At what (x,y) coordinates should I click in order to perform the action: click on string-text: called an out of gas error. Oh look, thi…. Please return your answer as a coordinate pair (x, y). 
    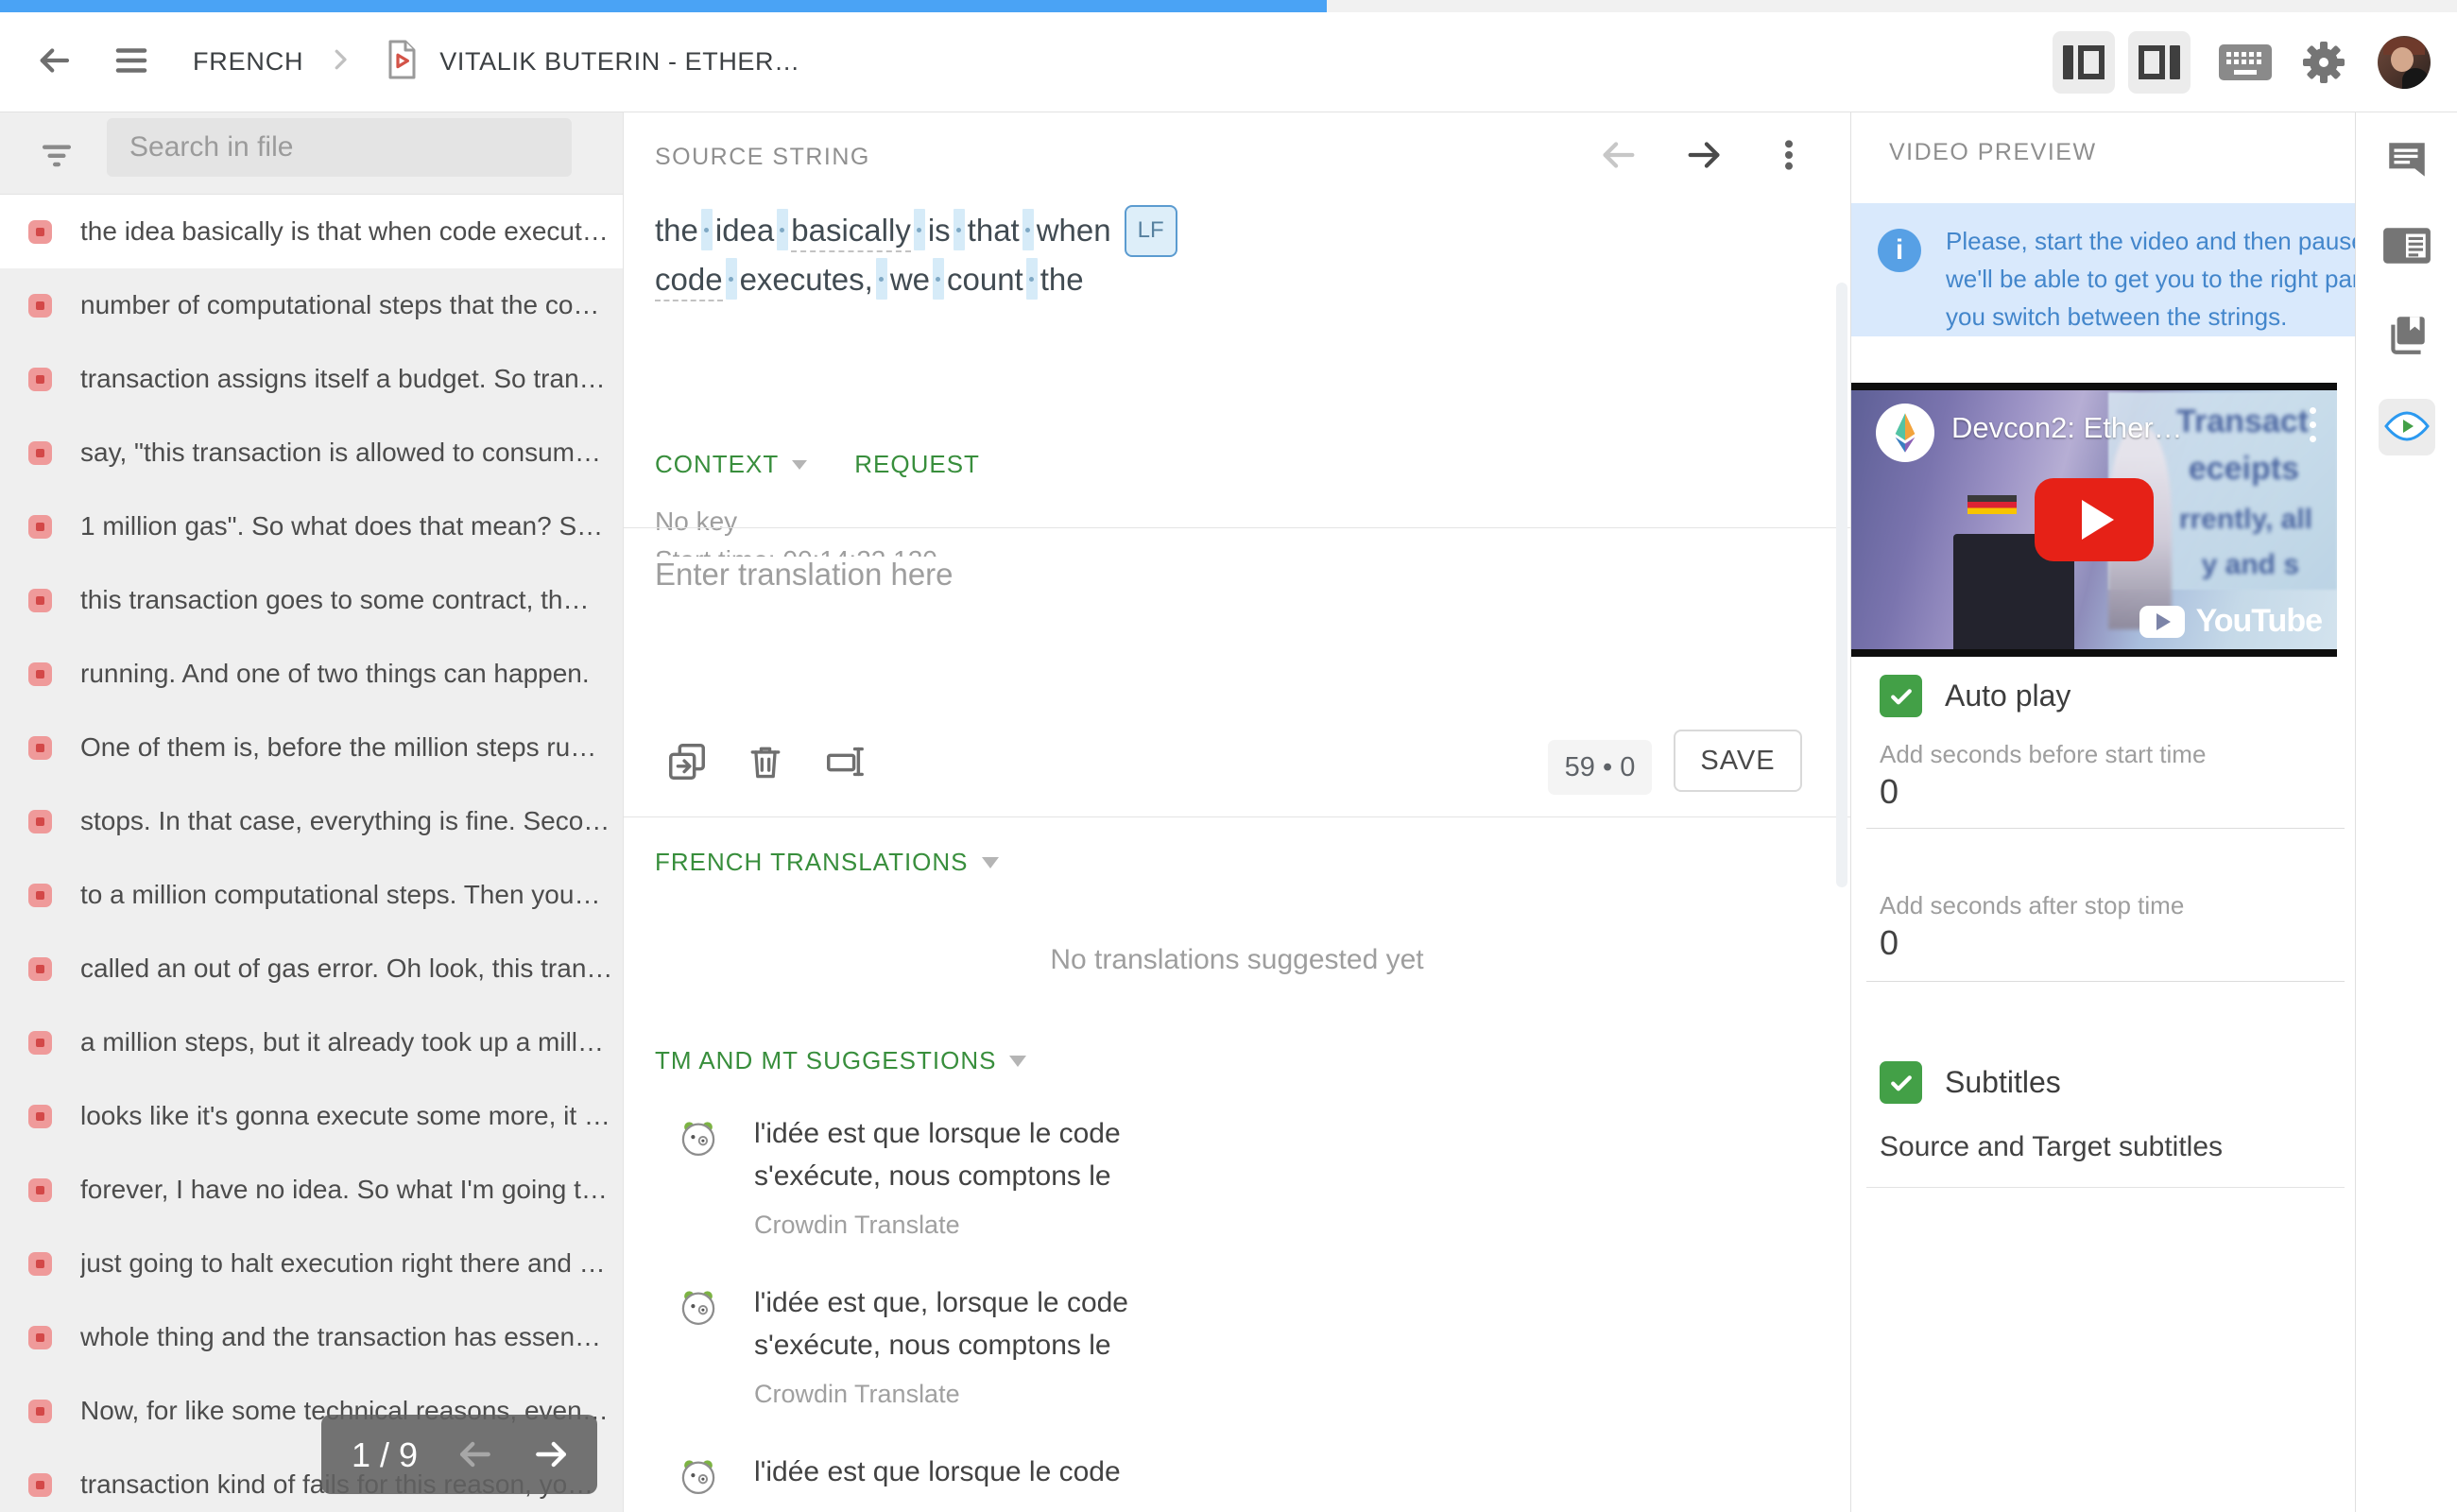
    Looking at the image, I should click on (346, 968).